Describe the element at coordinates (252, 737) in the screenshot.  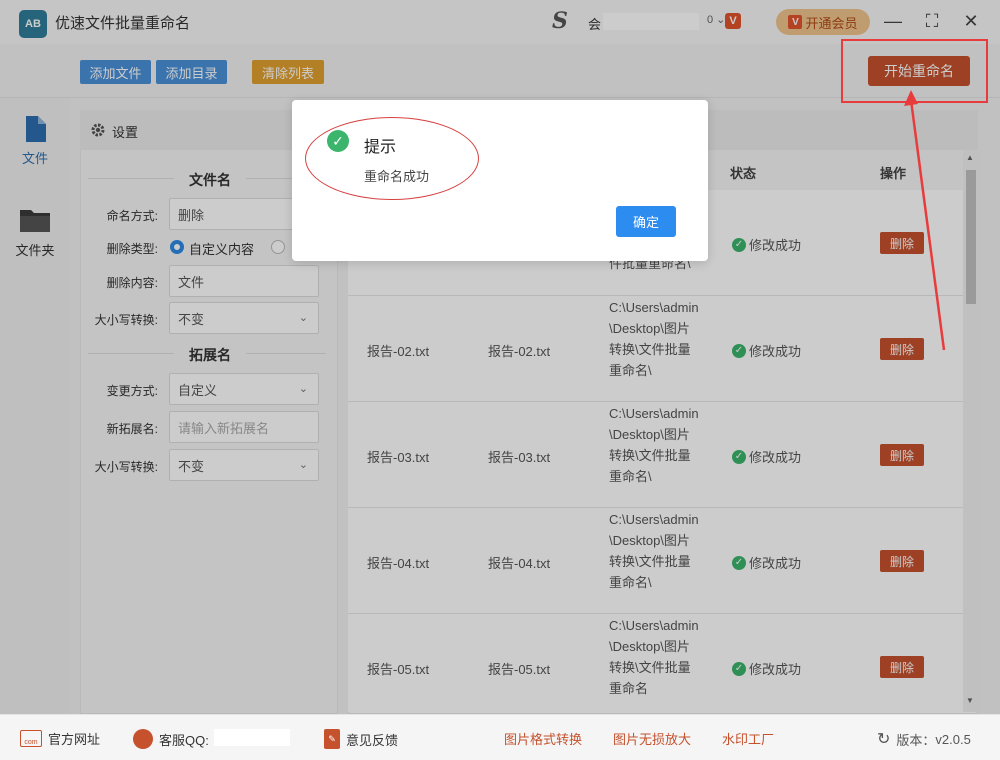
I see `qq-number-redaction` at that location.